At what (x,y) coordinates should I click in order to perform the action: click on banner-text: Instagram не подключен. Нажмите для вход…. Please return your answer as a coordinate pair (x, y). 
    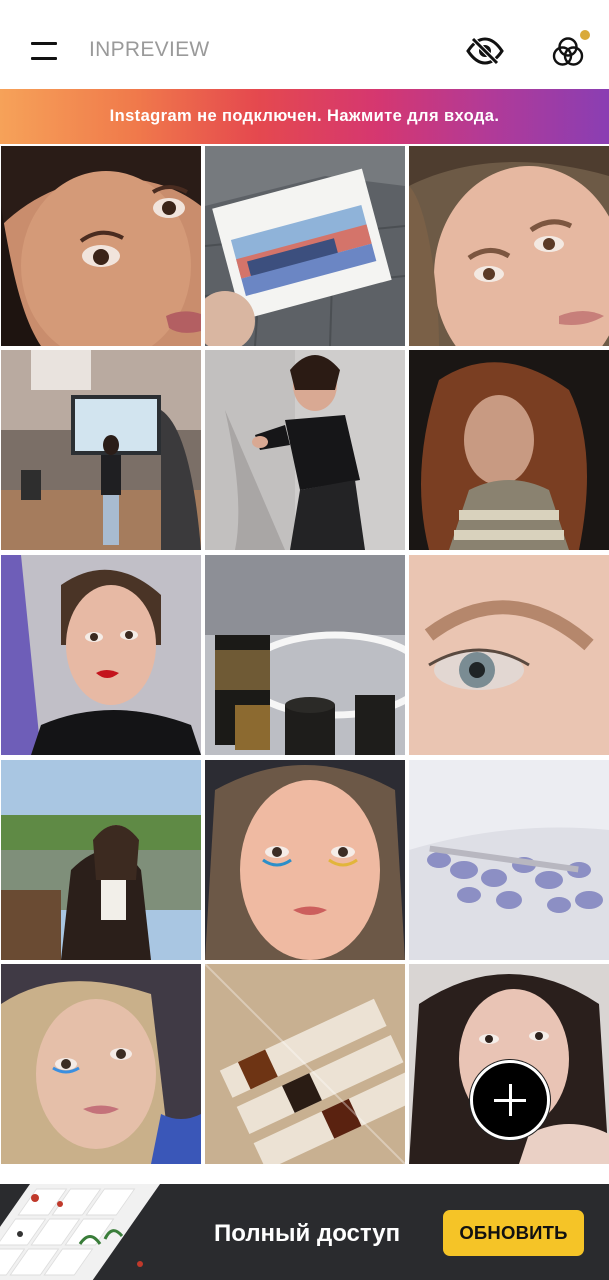
    Looking at the image, I should click on (304, 116).